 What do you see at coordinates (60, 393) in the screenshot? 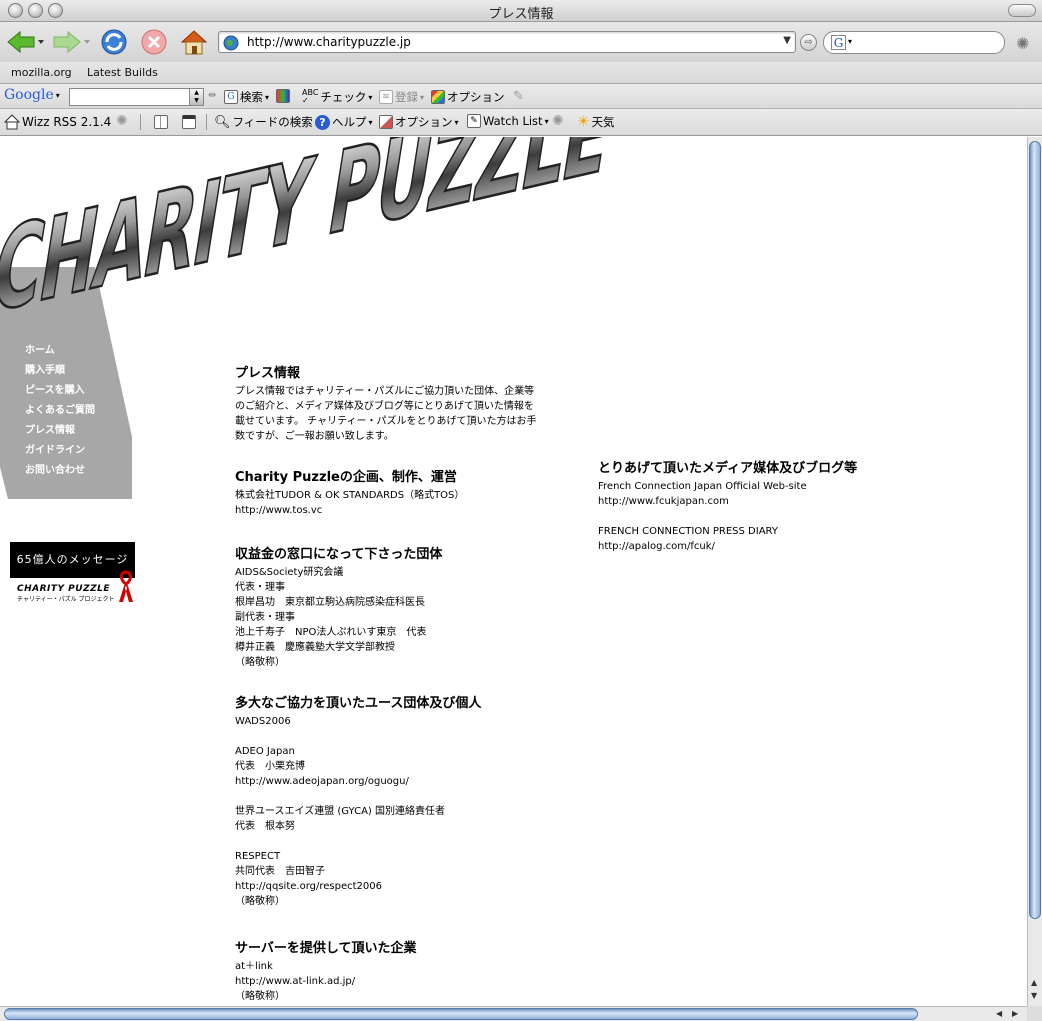
I see `nav-buy-piece: ピースを購入` at bounding box center [60, 393].